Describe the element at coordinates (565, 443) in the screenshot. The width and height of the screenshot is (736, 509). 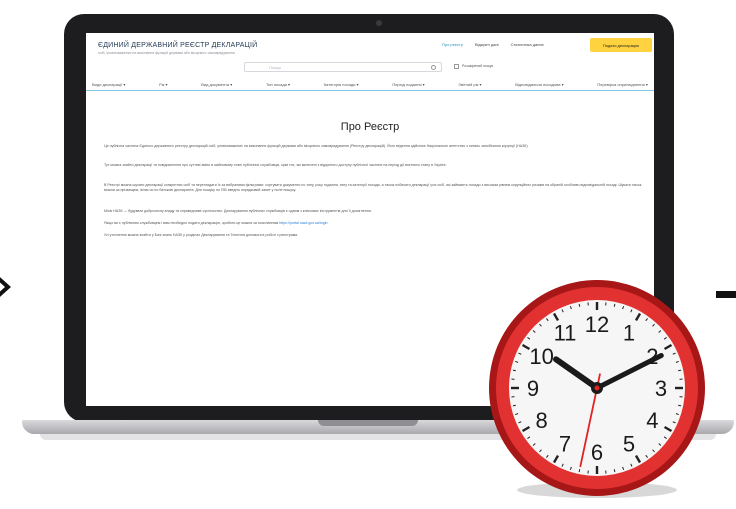
I see `clock-numeral: 7` at that location.